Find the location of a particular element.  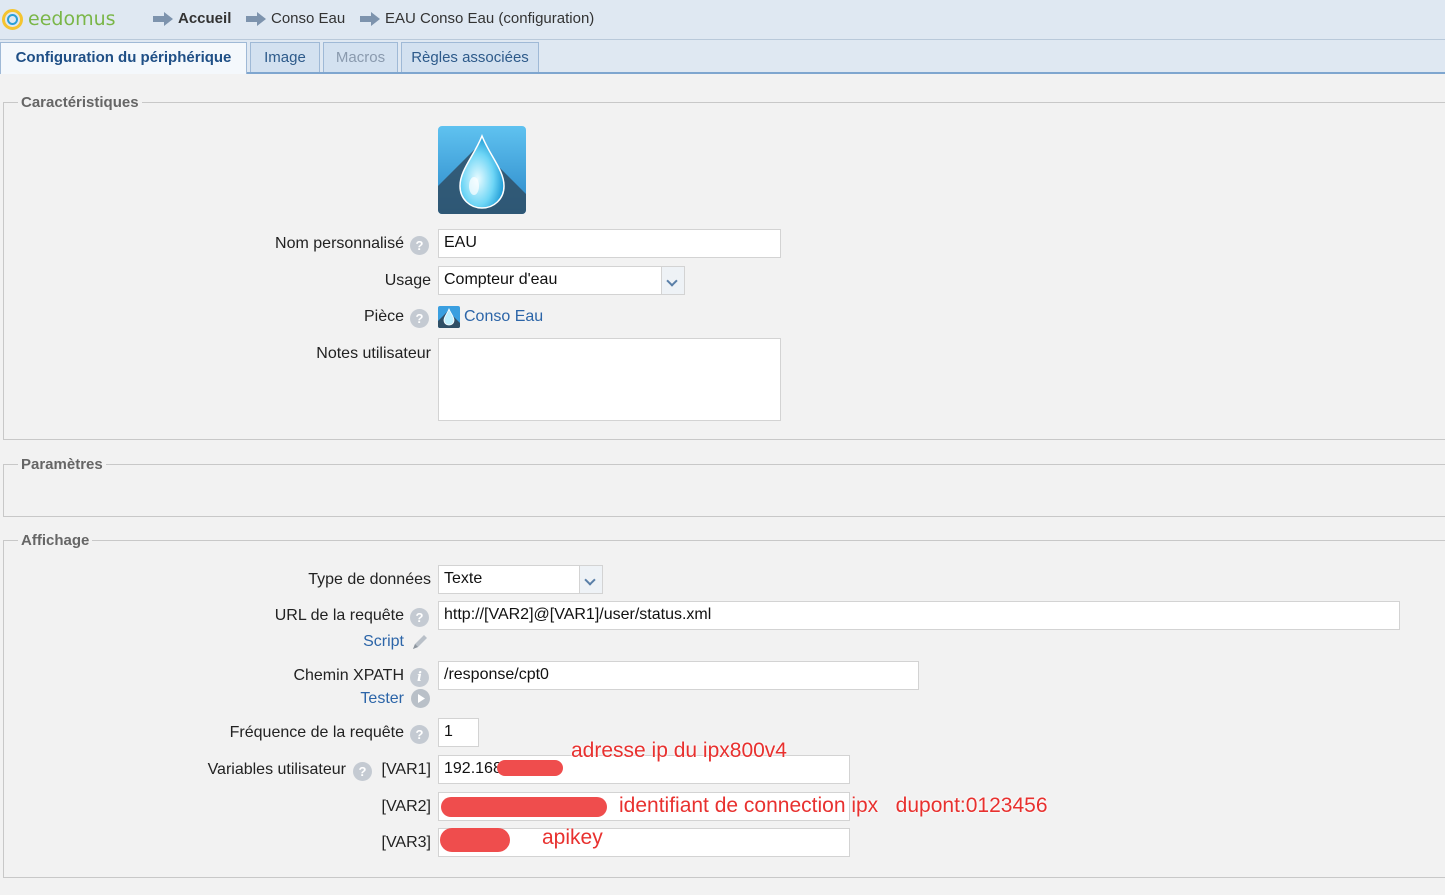

section-parametres: Paramètres is located at coordinates (724, 486).